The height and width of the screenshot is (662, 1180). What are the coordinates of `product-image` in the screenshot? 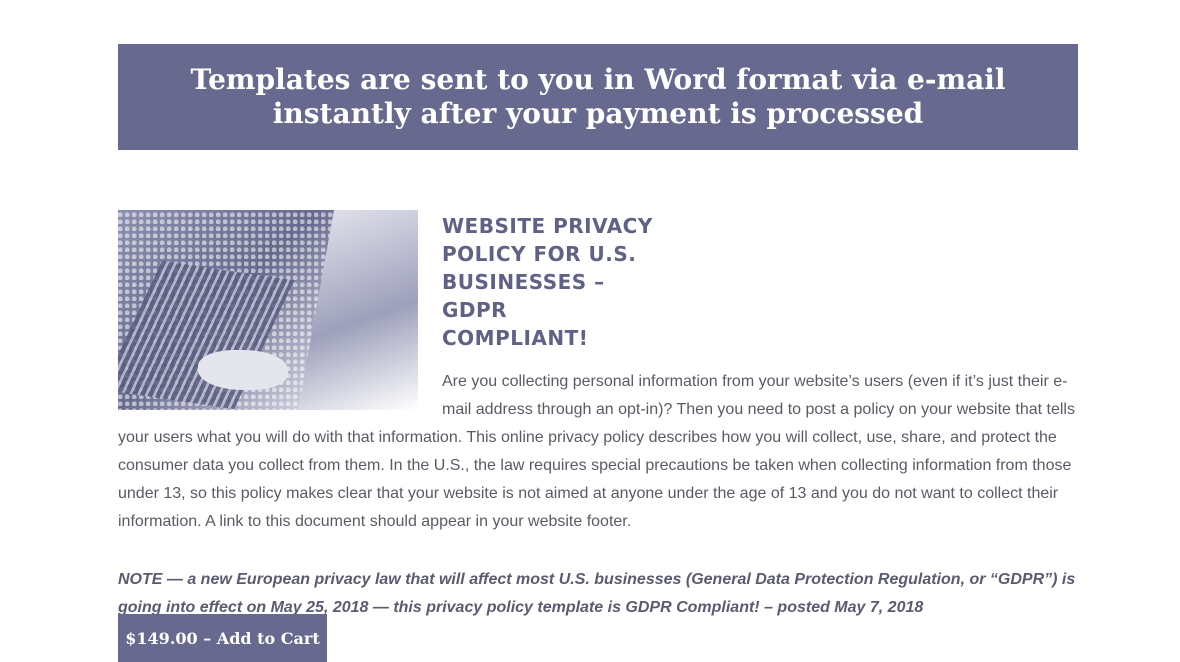 It's located at (268, 310).